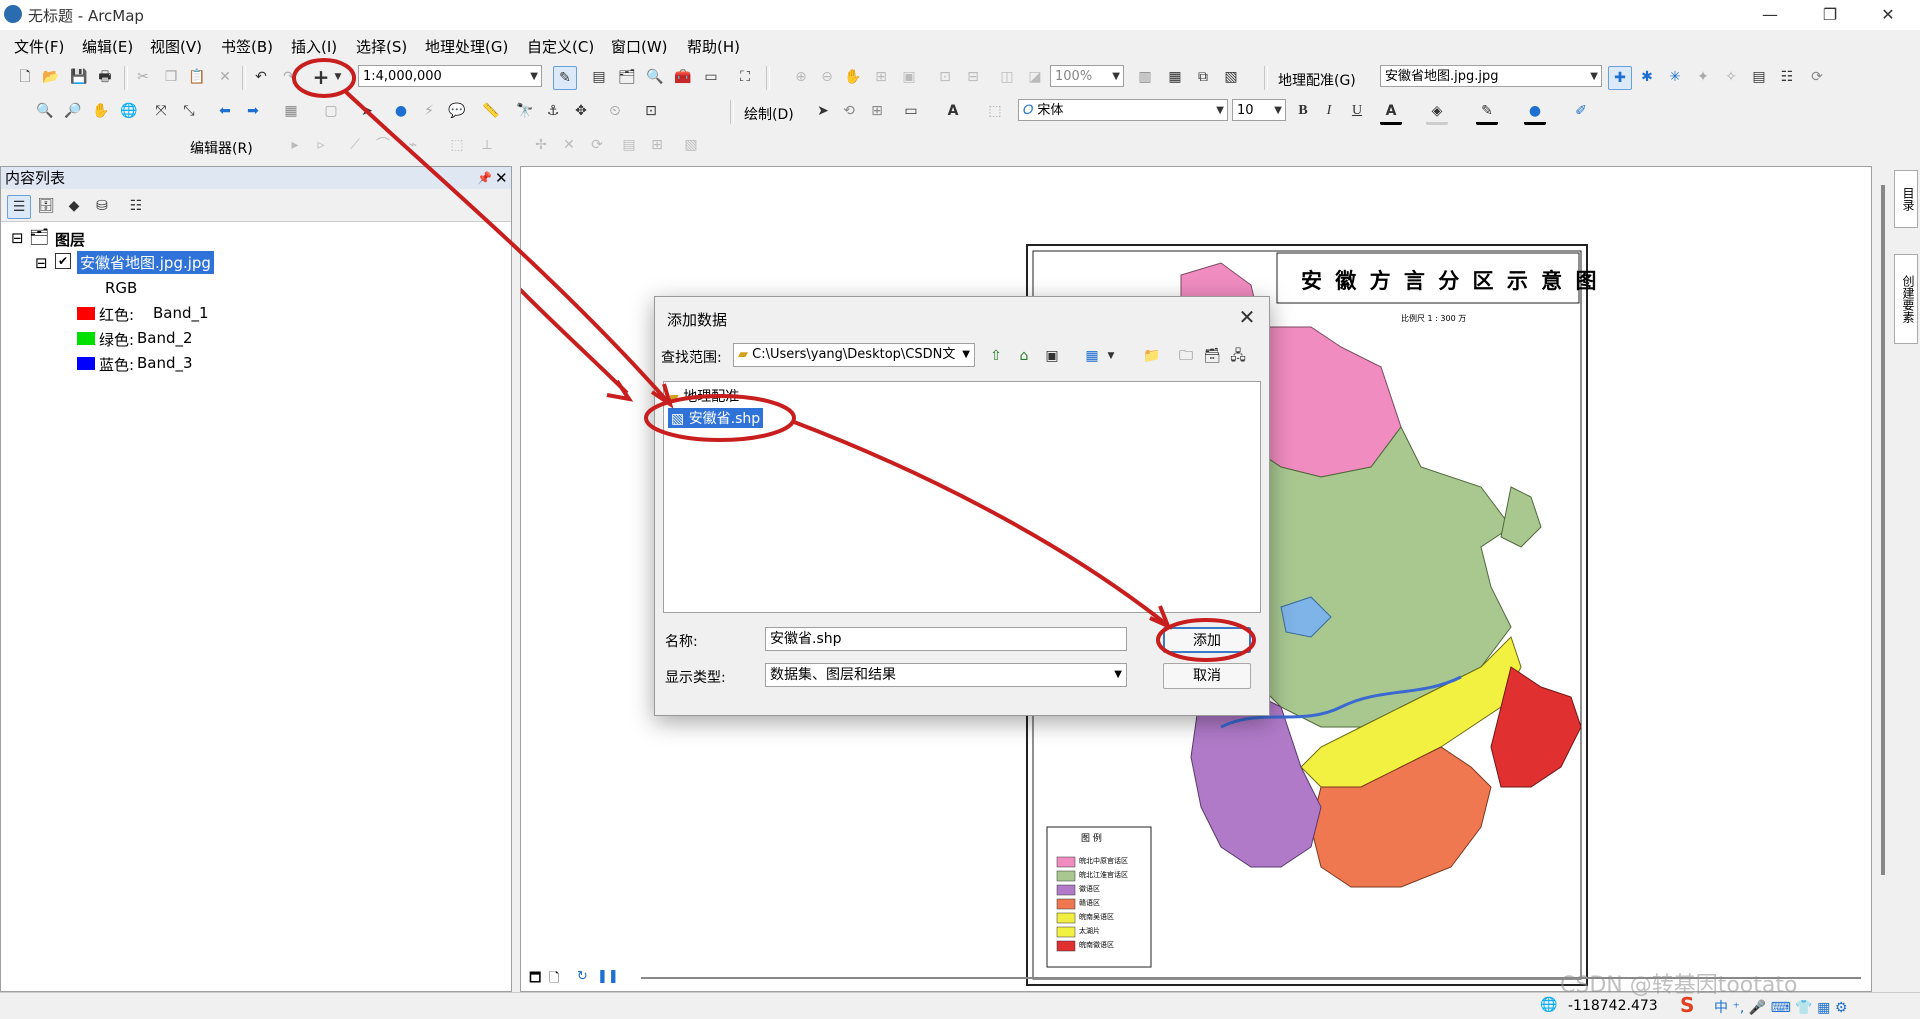 This screenshot has width=1920, height=1019. What do you see at coordinates (429, 111) in the screenshot?
I see `hyperlink-icon: ⚡` at bounding box center [429, 111].